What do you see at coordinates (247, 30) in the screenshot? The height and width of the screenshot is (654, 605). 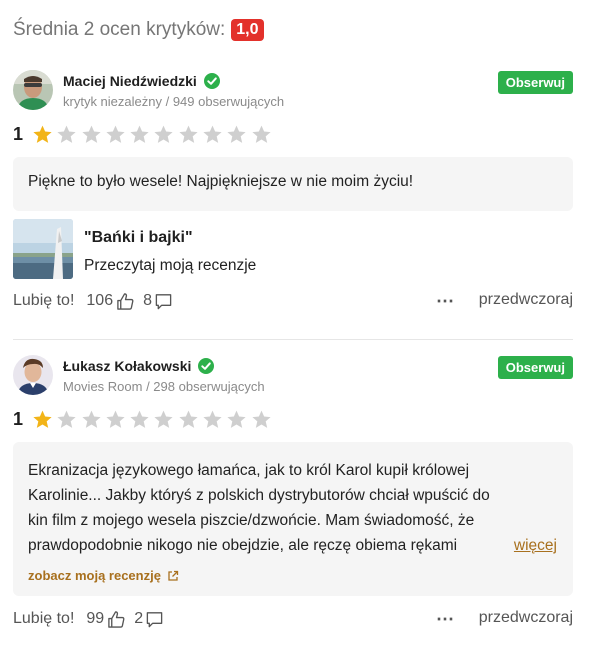 I see `average-score-badge: 1,0` at bounding box center [247, 30].